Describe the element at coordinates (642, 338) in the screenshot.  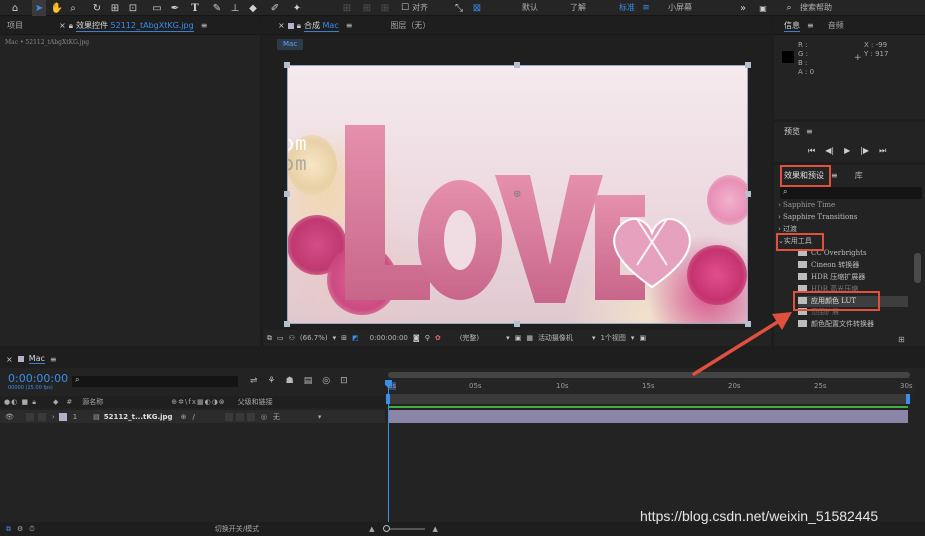
I see `3d-renderer-icon: ▣` at that location.